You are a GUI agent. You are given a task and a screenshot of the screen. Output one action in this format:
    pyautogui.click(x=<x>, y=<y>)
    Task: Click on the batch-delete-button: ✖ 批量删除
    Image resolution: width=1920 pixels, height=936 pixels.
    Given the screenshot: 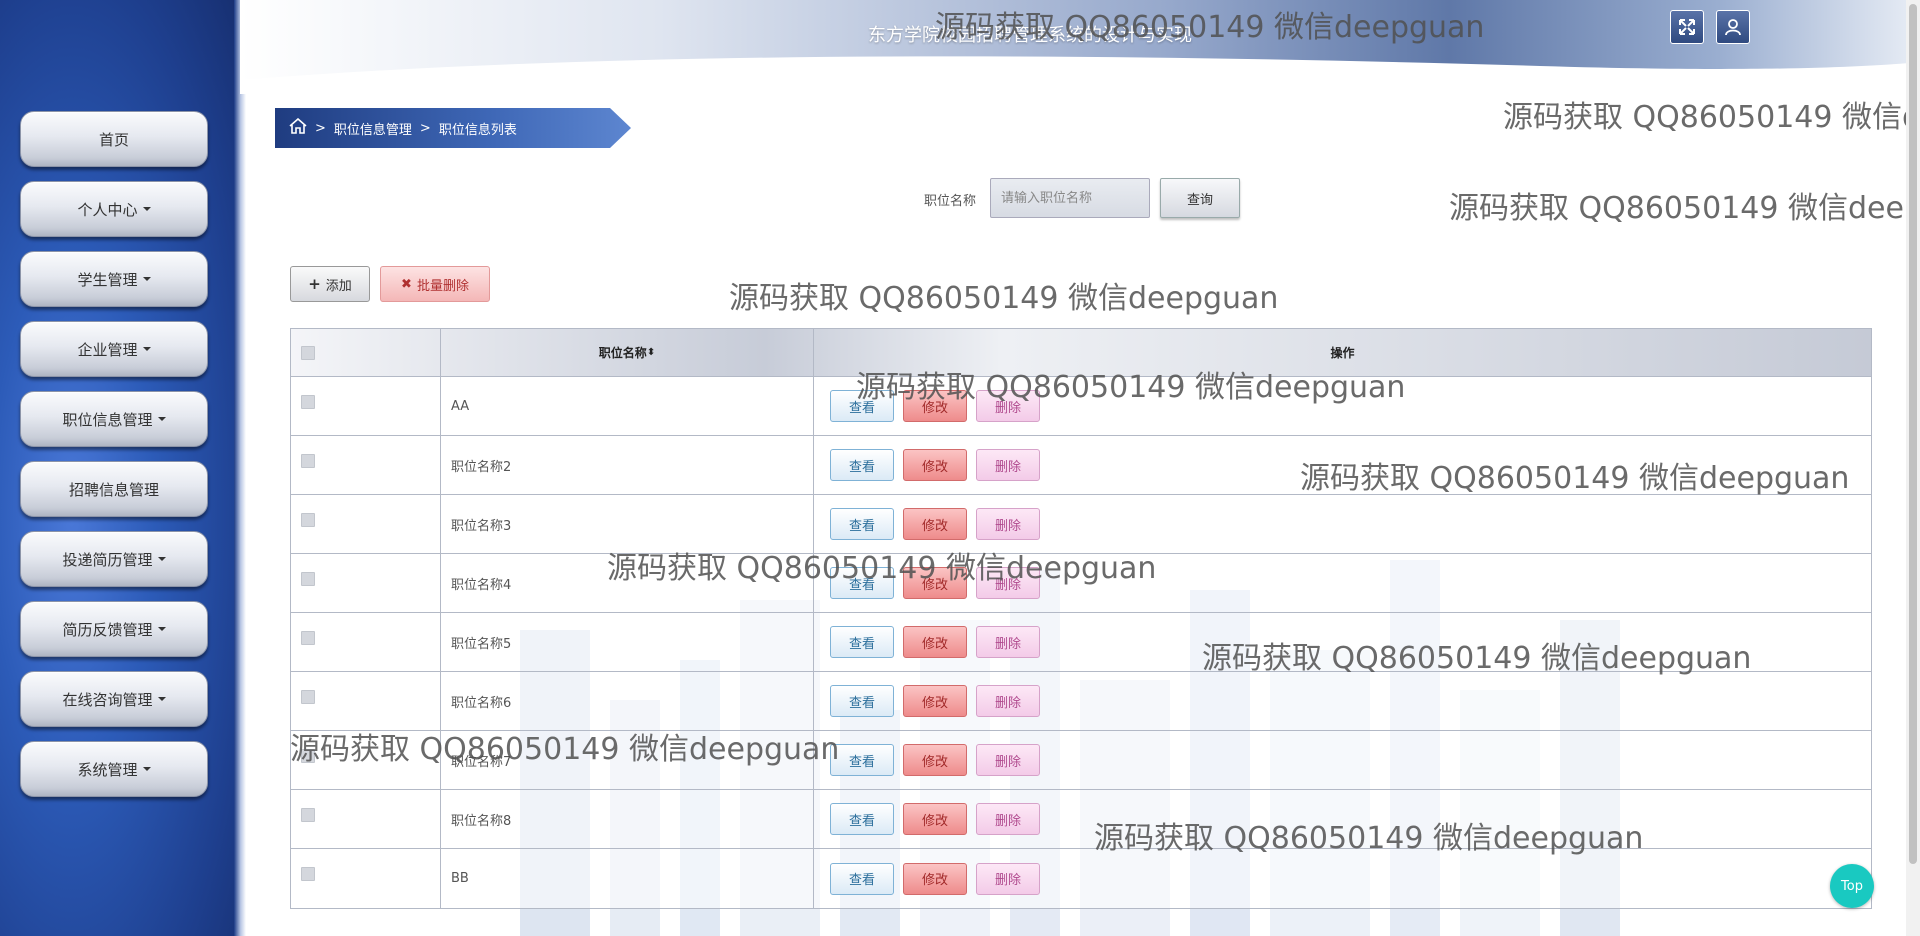 What is the action you would take?
    pyautogui.click(x=435, y=284)
    